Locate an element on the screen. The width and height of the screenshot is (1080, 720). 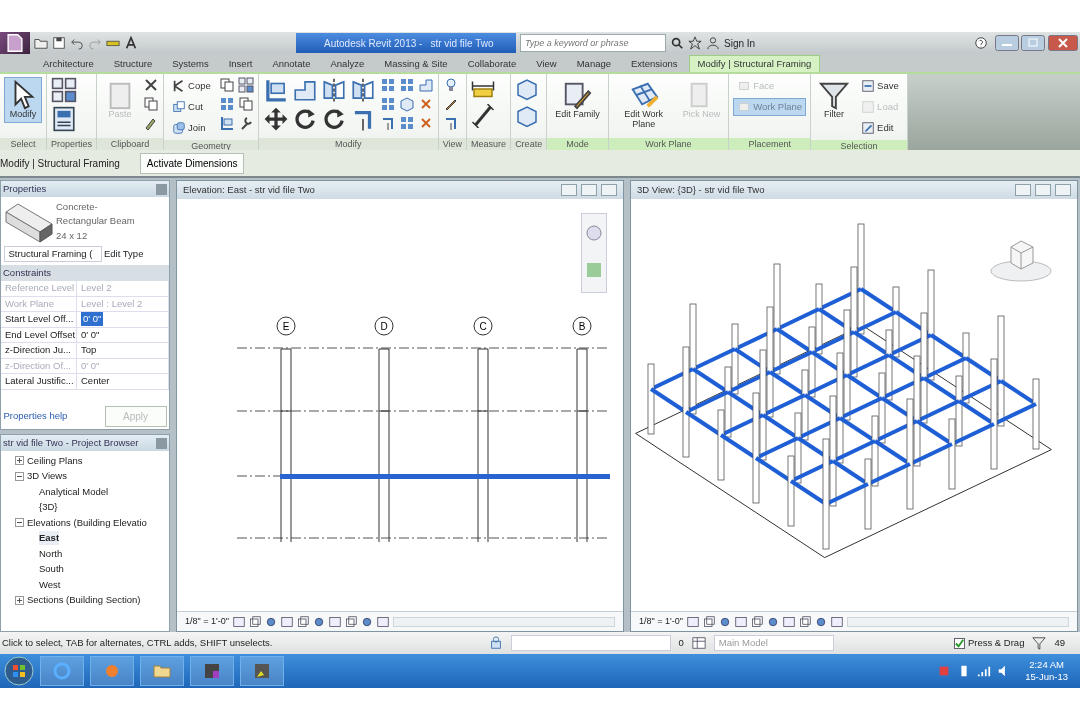
view-scale: 1/8" = 1'-0" is located at coordinates (661, 621).